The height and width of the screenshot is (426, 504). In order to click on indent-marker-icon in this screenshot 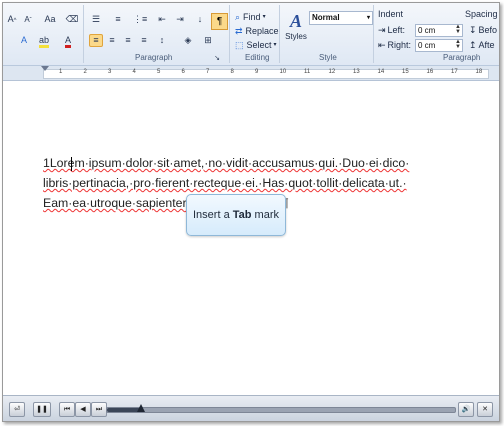, I will do `click(45, 68)`.